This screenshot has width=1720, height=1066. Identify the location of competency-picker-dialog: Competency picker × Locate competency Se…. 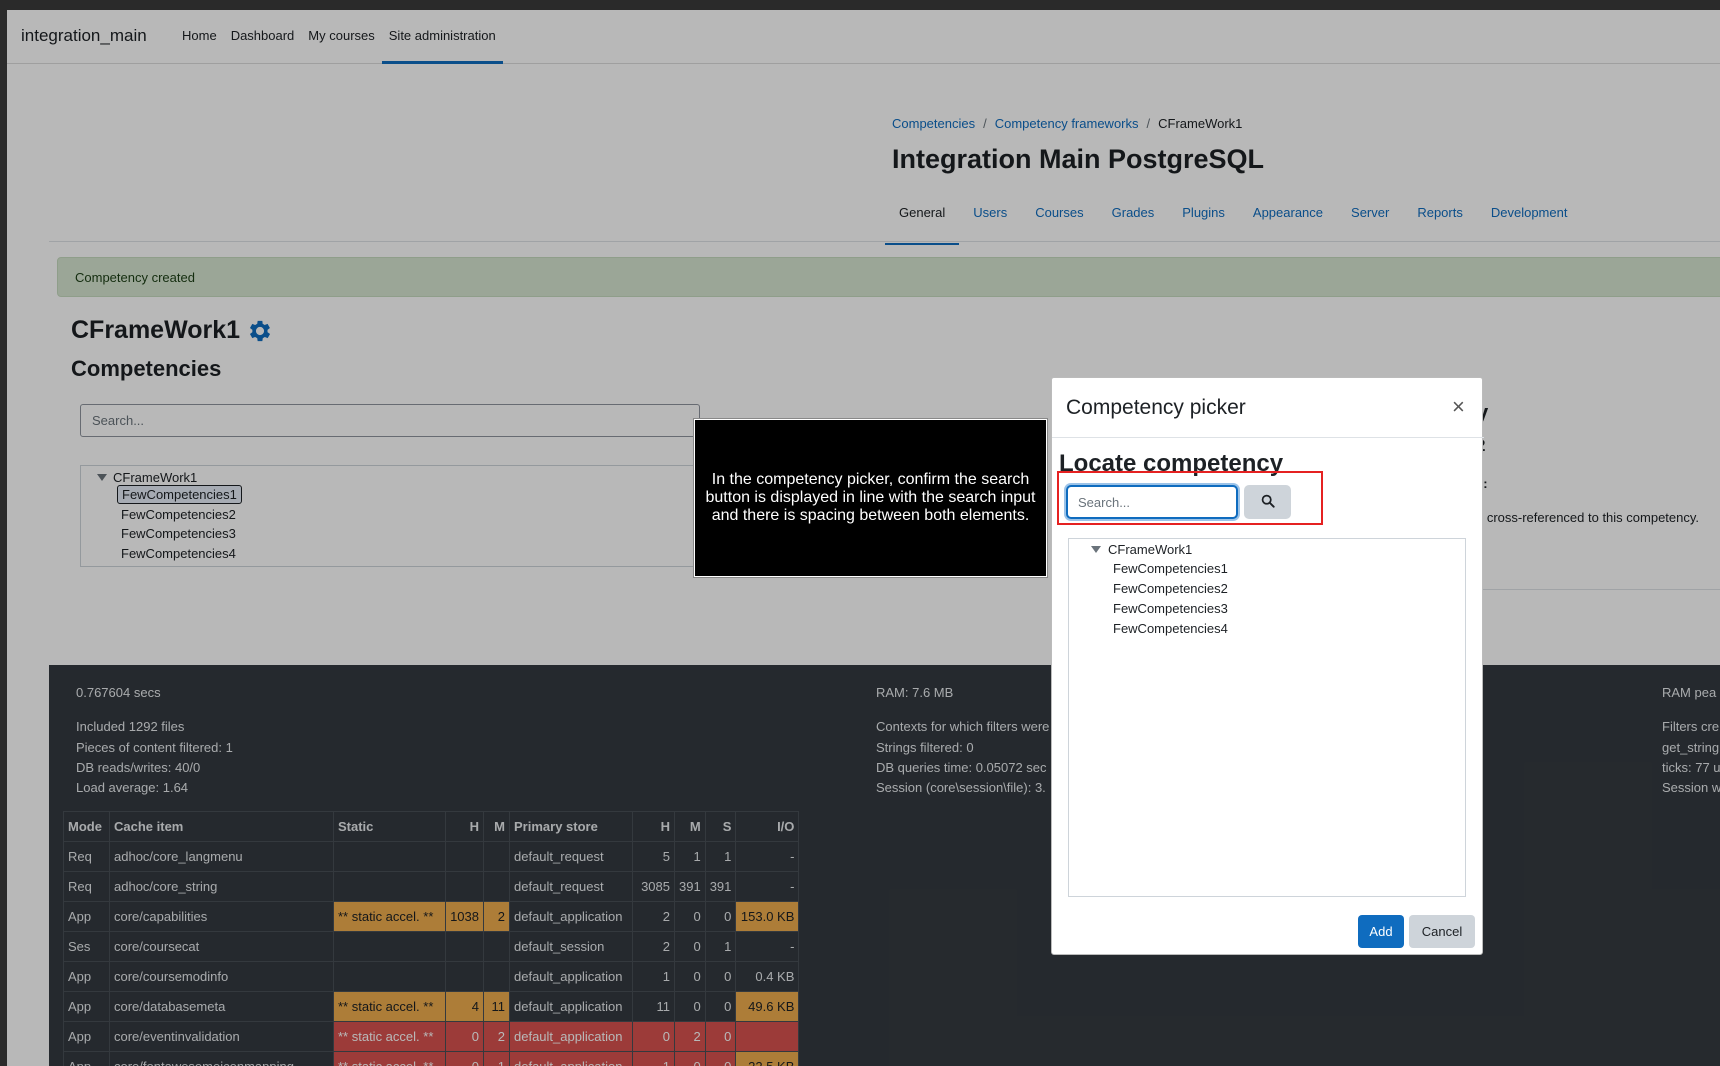
(1267, 666).